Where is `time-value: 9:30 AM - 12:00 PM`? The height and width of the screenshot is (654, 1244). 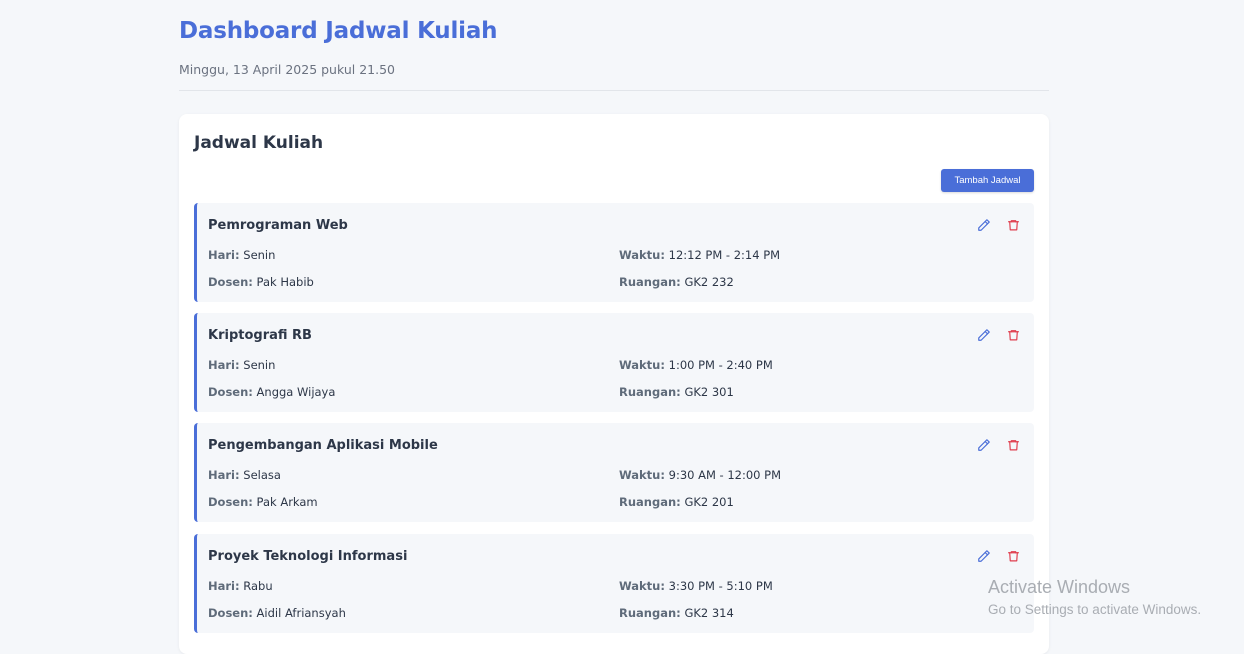 time-value: 9:30 AM - 12:00 PM is located at coordinates (725, 475).